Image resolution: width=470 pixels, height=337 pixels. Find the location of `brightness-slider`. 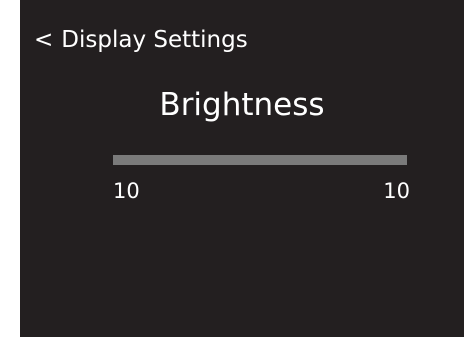

brightness-slider is located at coordinates (260, 160).